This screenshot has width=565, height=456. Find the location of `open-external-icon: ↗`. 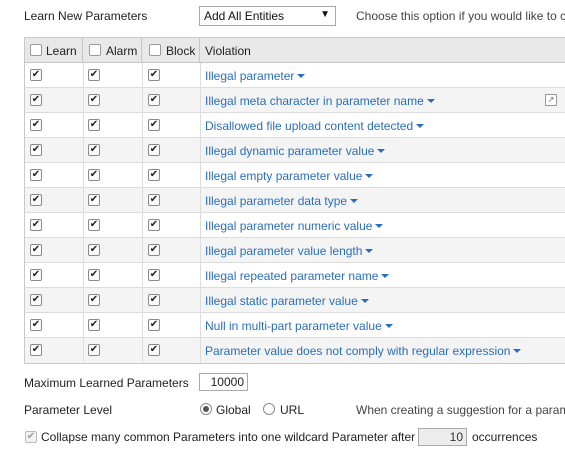

open-external-icon: ↗ is located at coordinates (551, 100).